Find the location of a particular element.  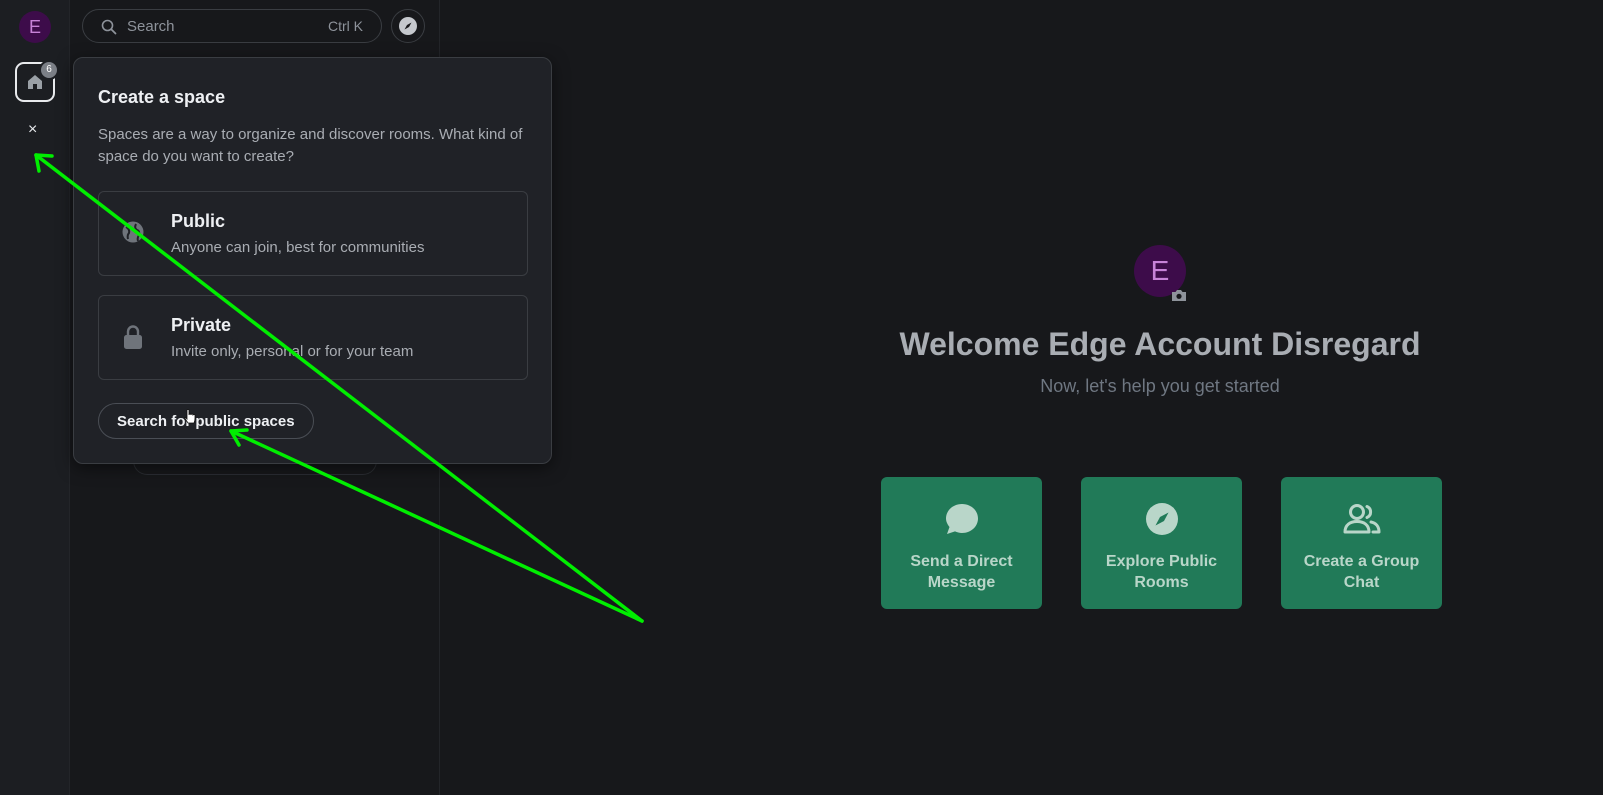

welcome-title: Welcome Edge Account Disregard is located at coordinates (1160, 344).